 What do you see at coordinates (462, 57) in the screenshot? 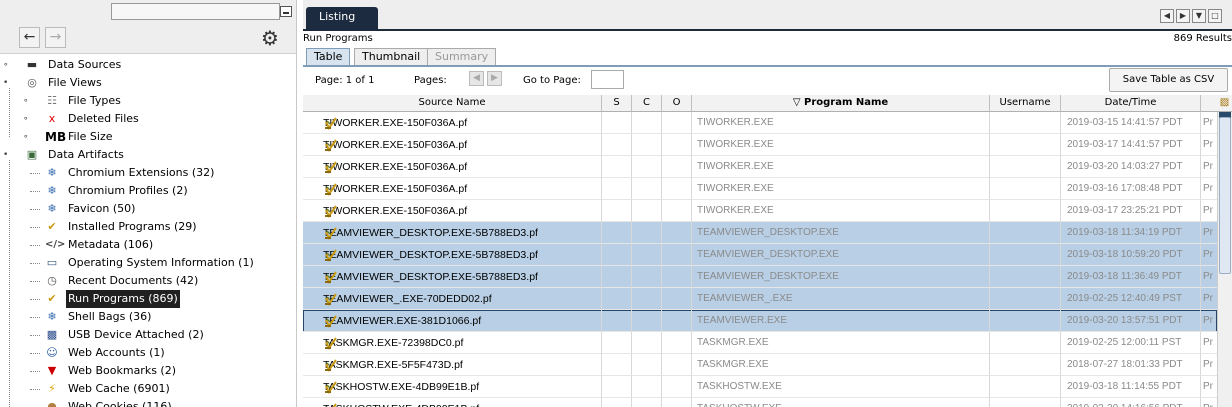
I see `tab-summary: Summary` at bounding box center [462, 57].